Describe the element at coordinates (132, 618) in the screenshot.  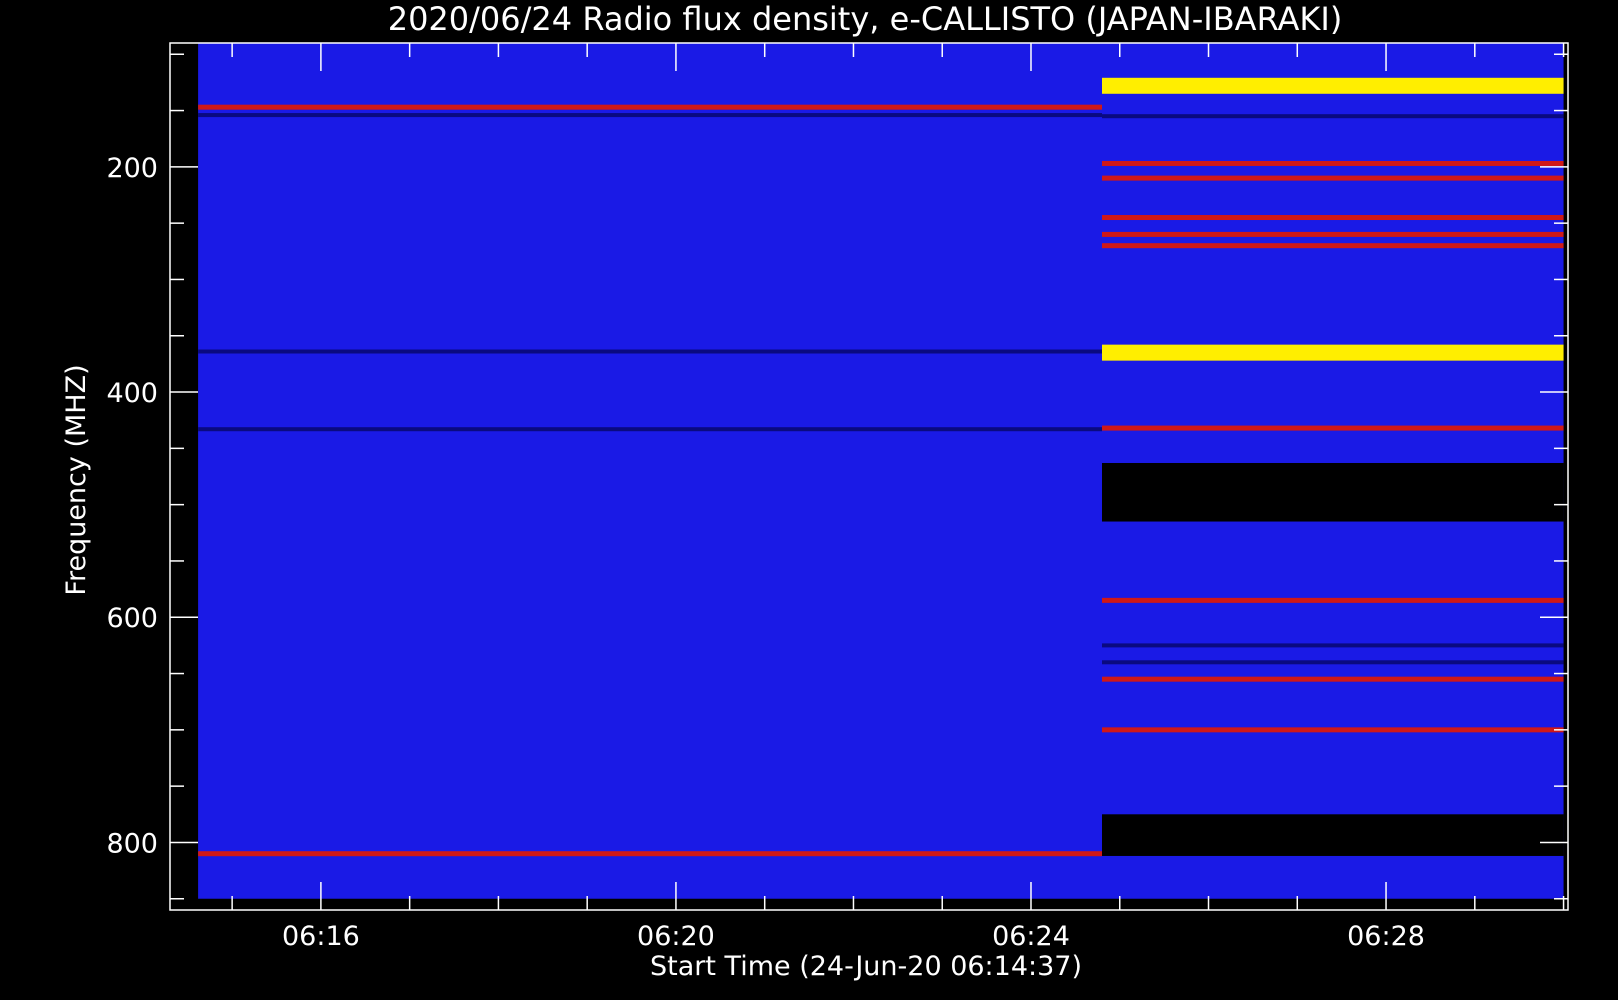
I see `y-tick-label: 600` at that location.